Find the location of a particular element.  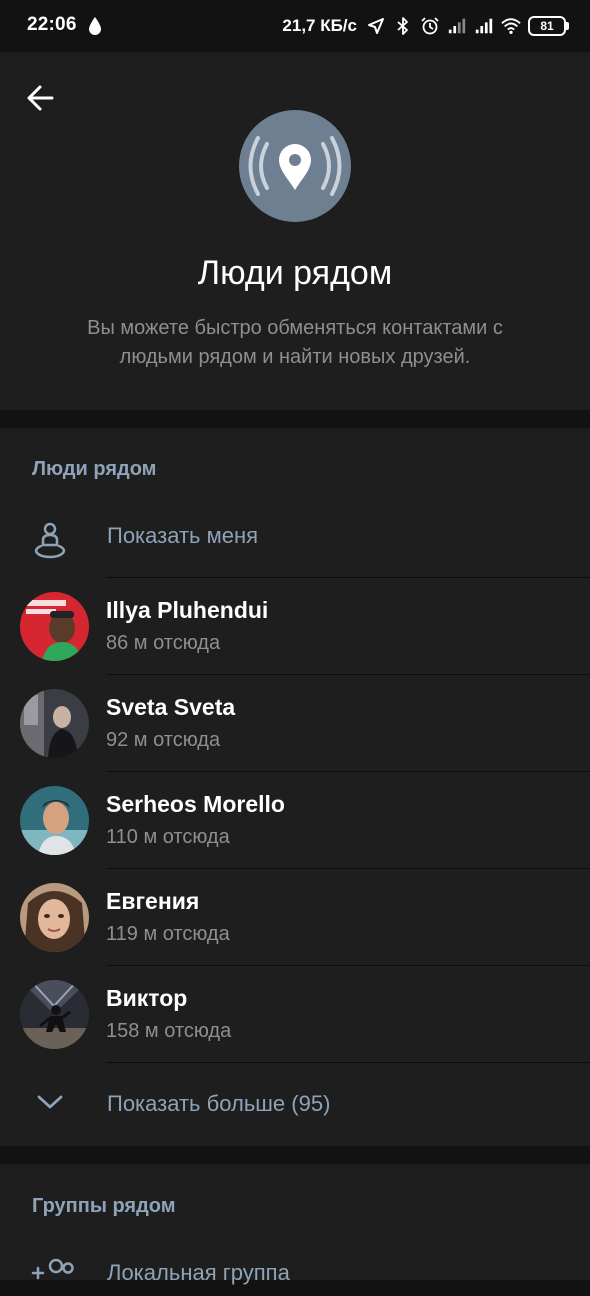

battery-level: 81 is located at coordinates (547, 26).